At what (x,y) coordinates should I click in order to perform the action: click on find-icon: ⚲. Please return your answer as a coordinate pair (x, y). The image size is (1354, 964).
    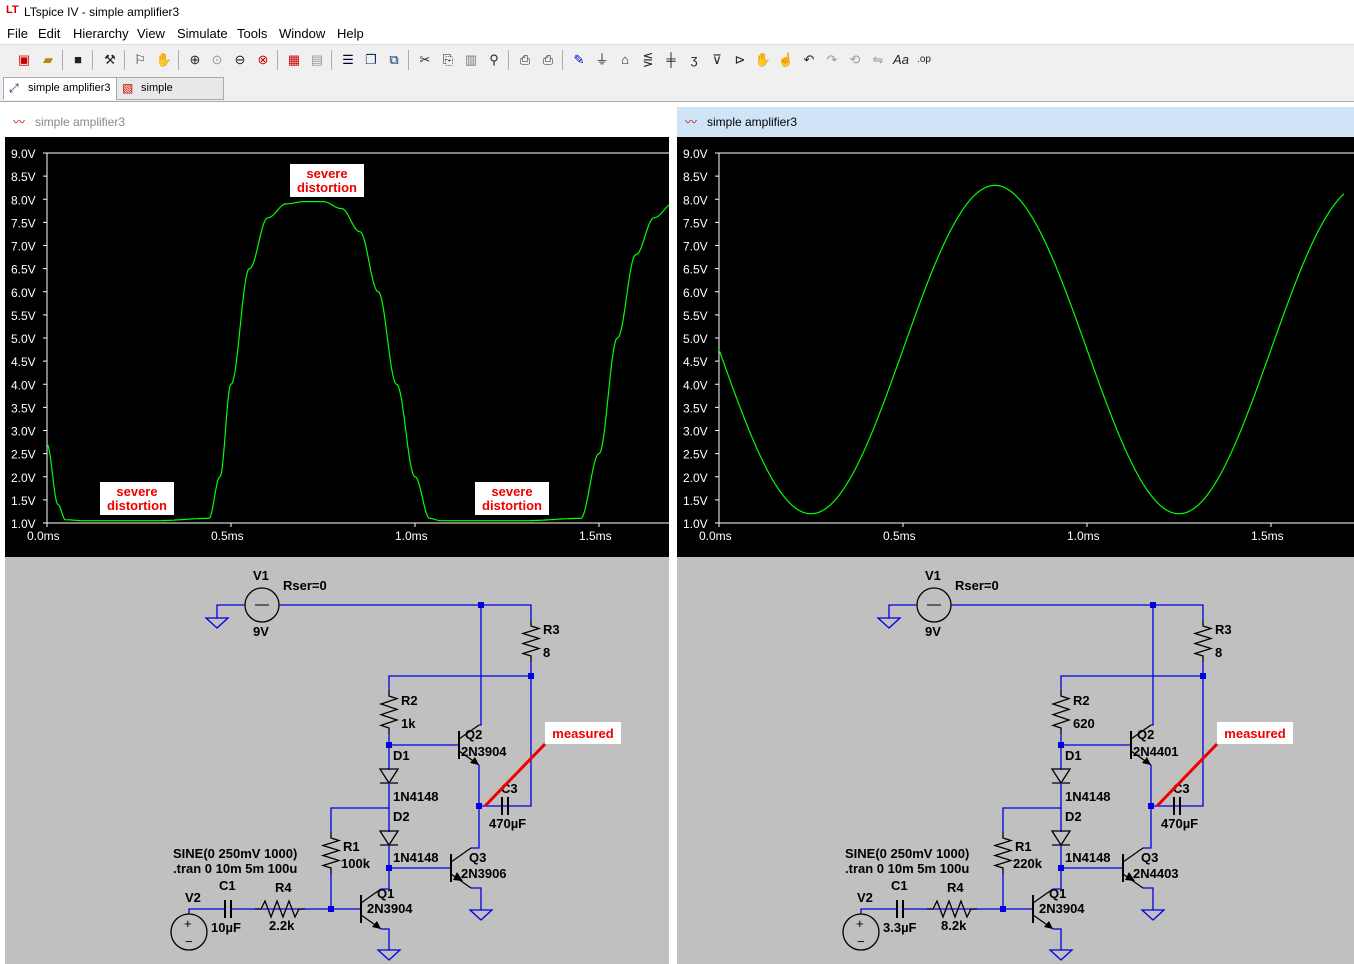
    Looking at the image, I should click on (494, 60).